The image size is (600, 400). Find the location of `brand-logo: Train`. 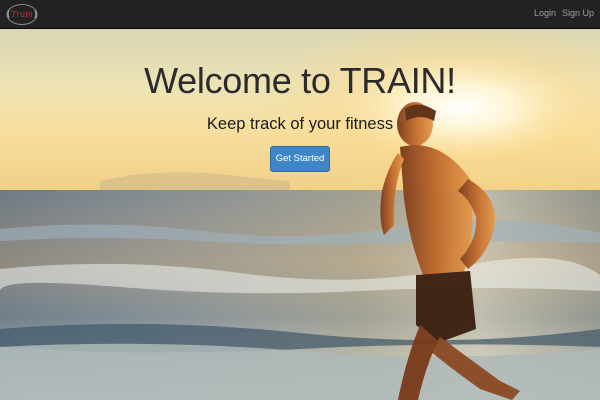

brand-logo: Train is located at coordinates (22, 14).